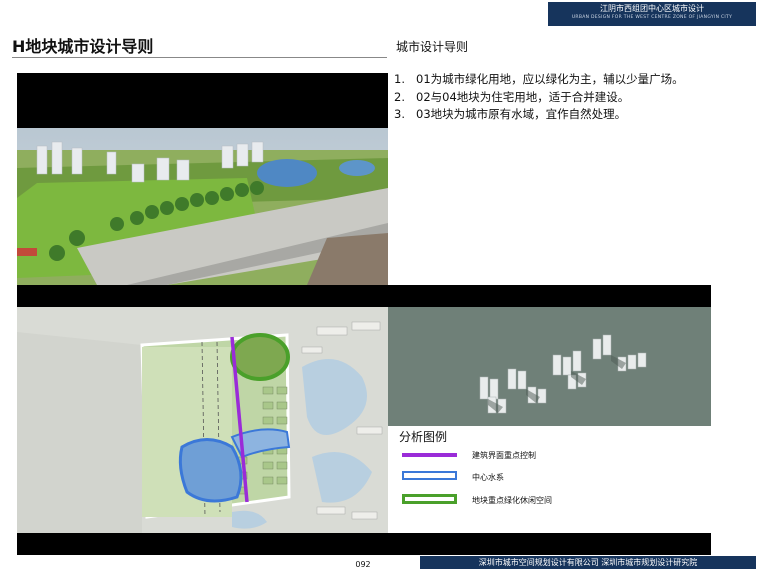 The width and height of the screenshot is (760, 576). I want to click on legend-title: 分析图例, so click(423, 437).